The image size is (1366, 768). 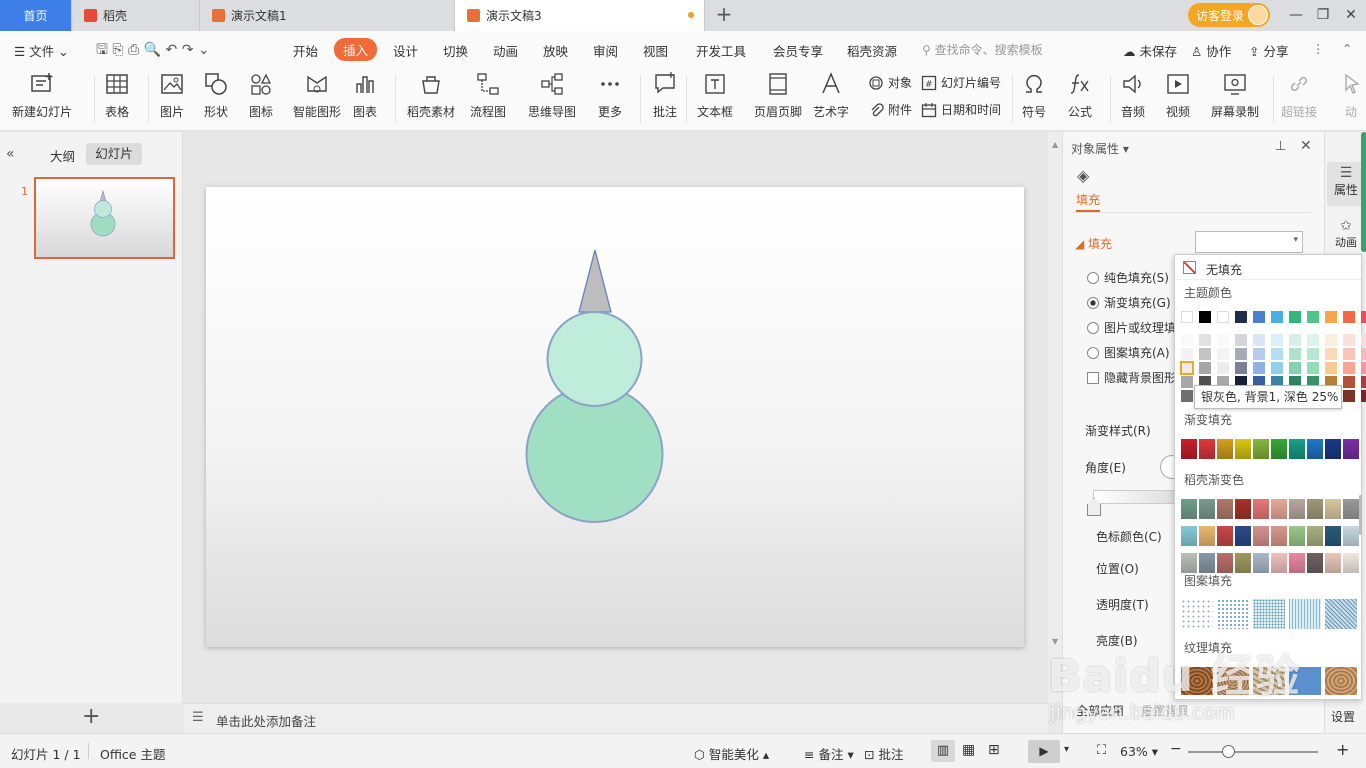 I want to click on docer-material-button: 稻壳素材, so click(x=431, y=95).